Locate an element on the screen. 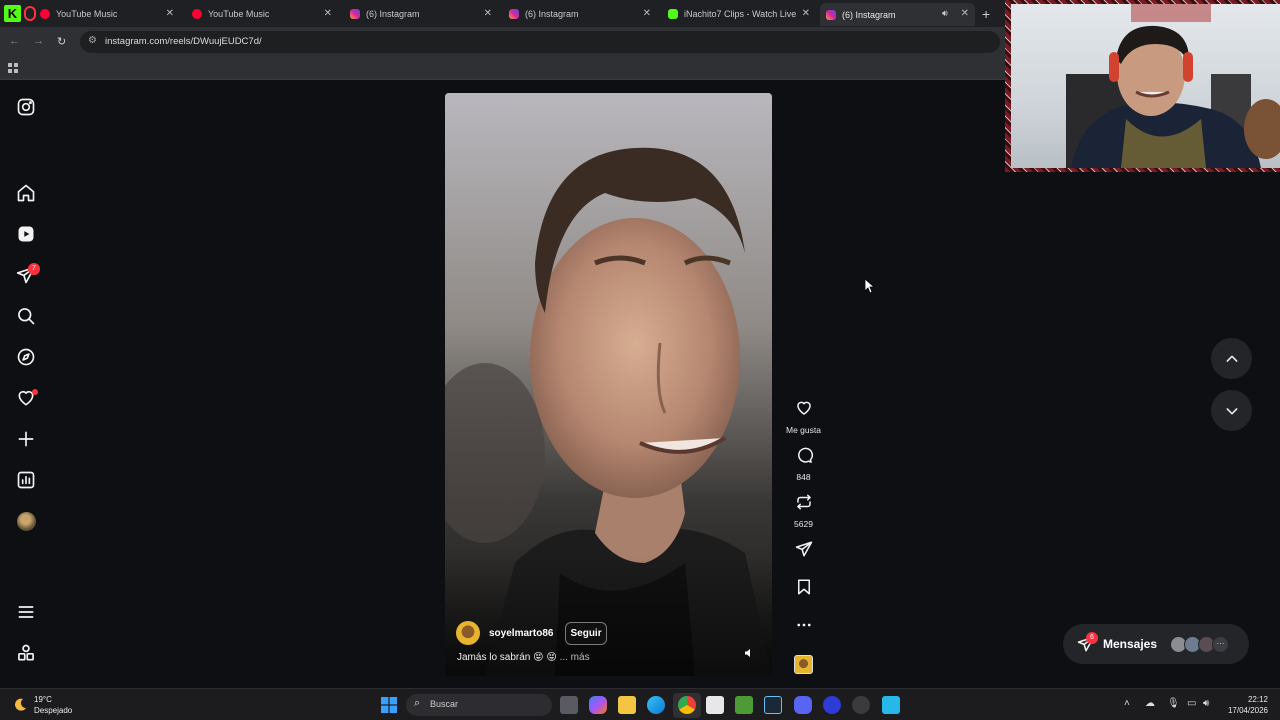 The height and width of the screenshot is (720, 1280). dashboard-chart-icon is located at coordinates (26, 480).